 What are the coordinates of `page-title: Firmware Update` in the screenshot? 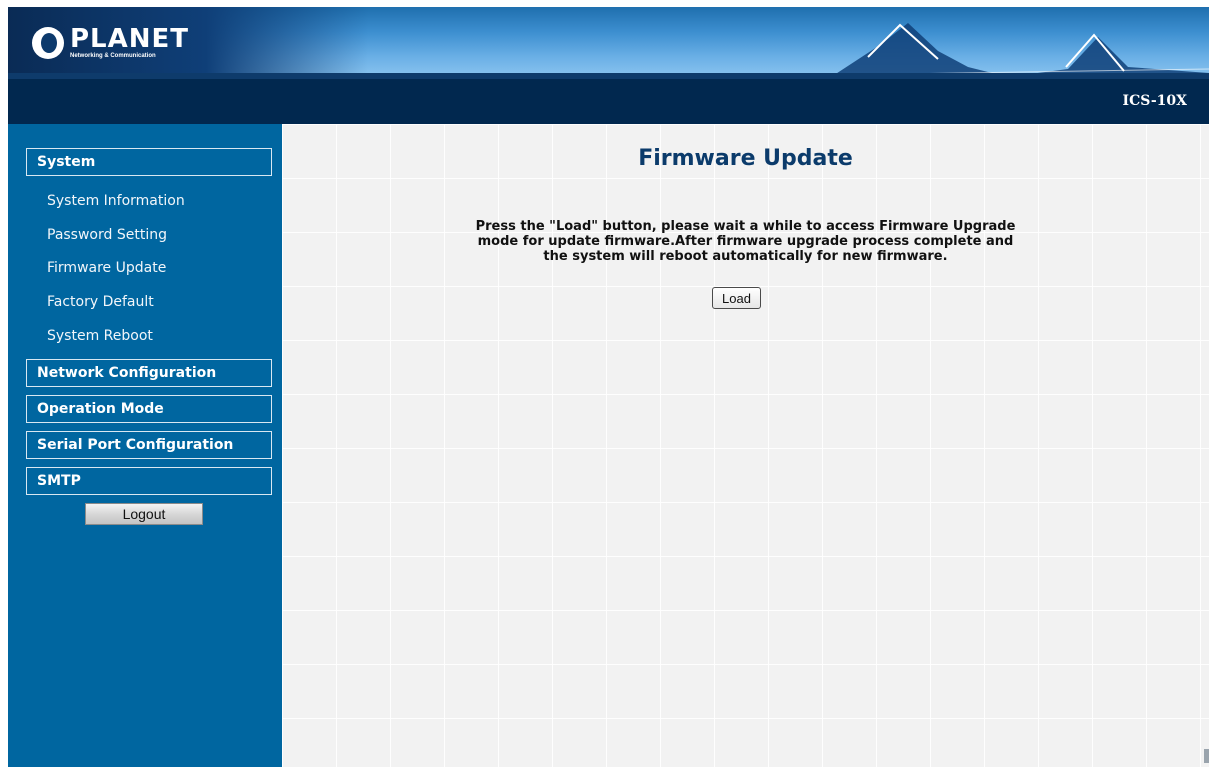 It's located at (745, 158).